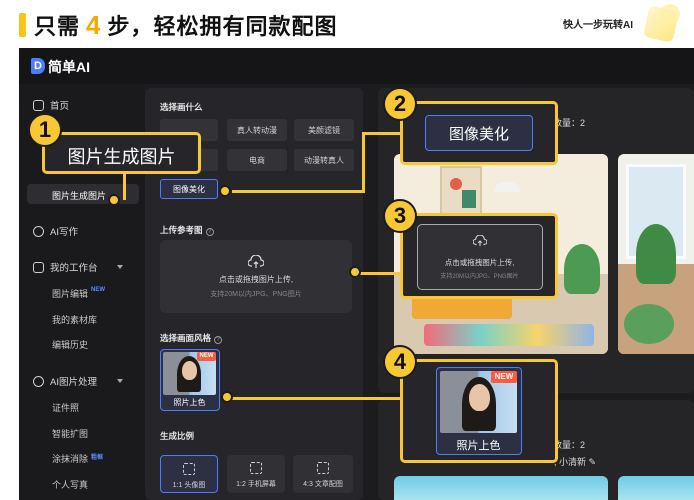 The height and width of the screenshot is (500, 694). What do you see at coordinates (222, 26) in the screenshot?
I see `headline-after: 步，轻松拥有同款配图` at bounding box center [222, 26].